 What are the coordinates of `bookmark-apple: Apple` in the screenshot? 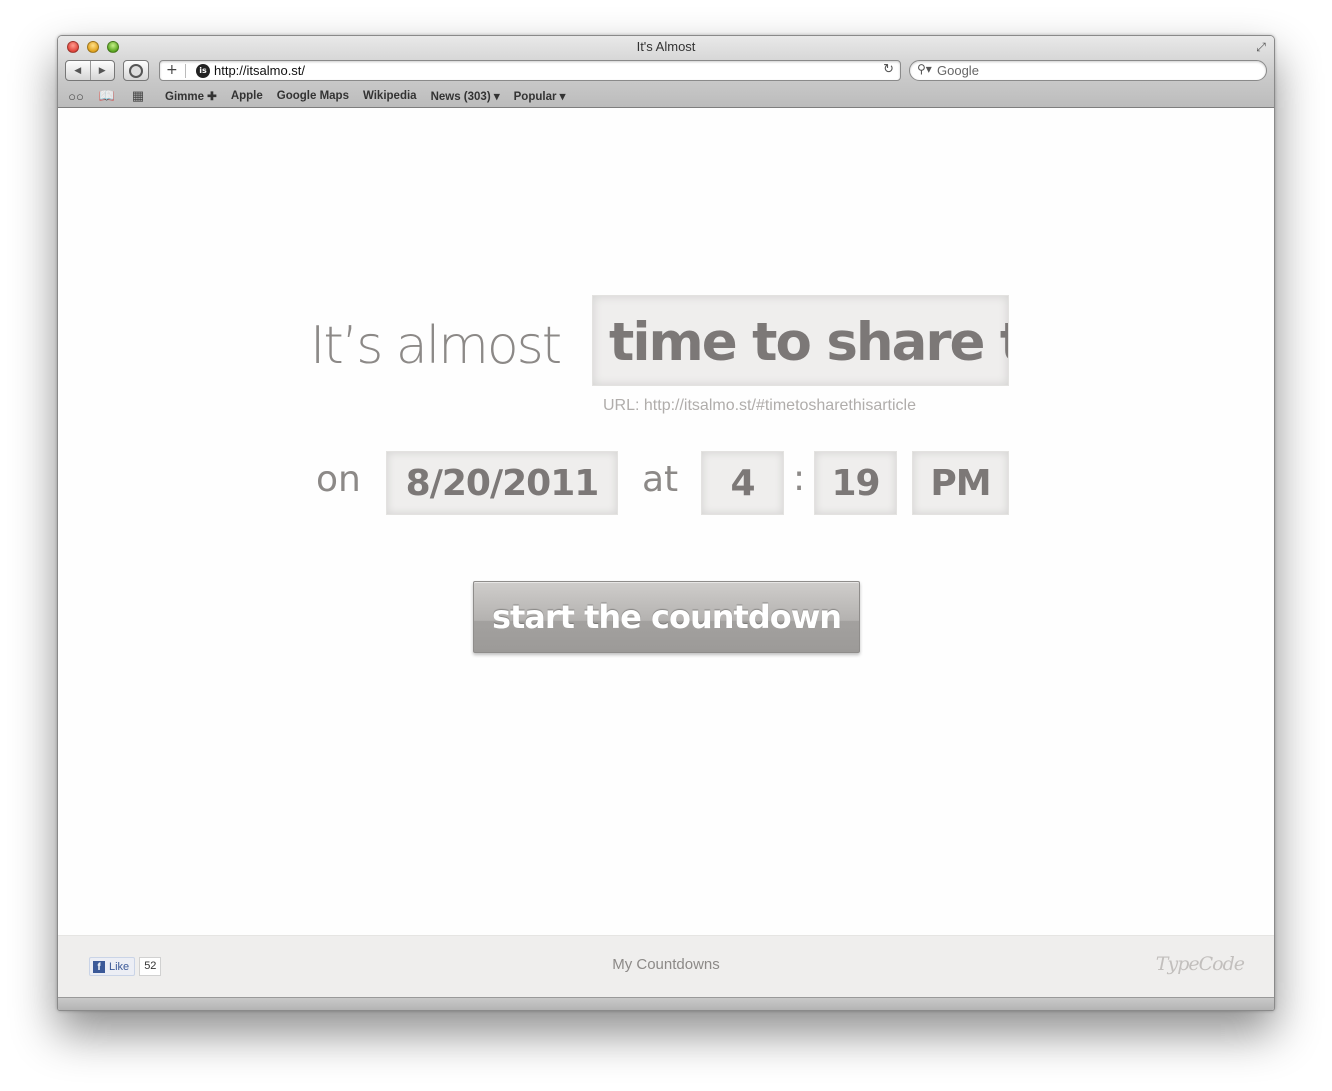 It's located at (247, 96).